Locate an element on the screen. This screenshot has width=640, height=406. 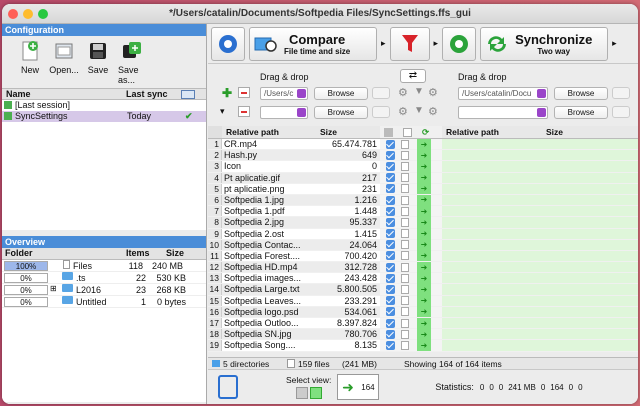
left-file-name: Softpedia Large.txt is located at coordinates (269, 289).